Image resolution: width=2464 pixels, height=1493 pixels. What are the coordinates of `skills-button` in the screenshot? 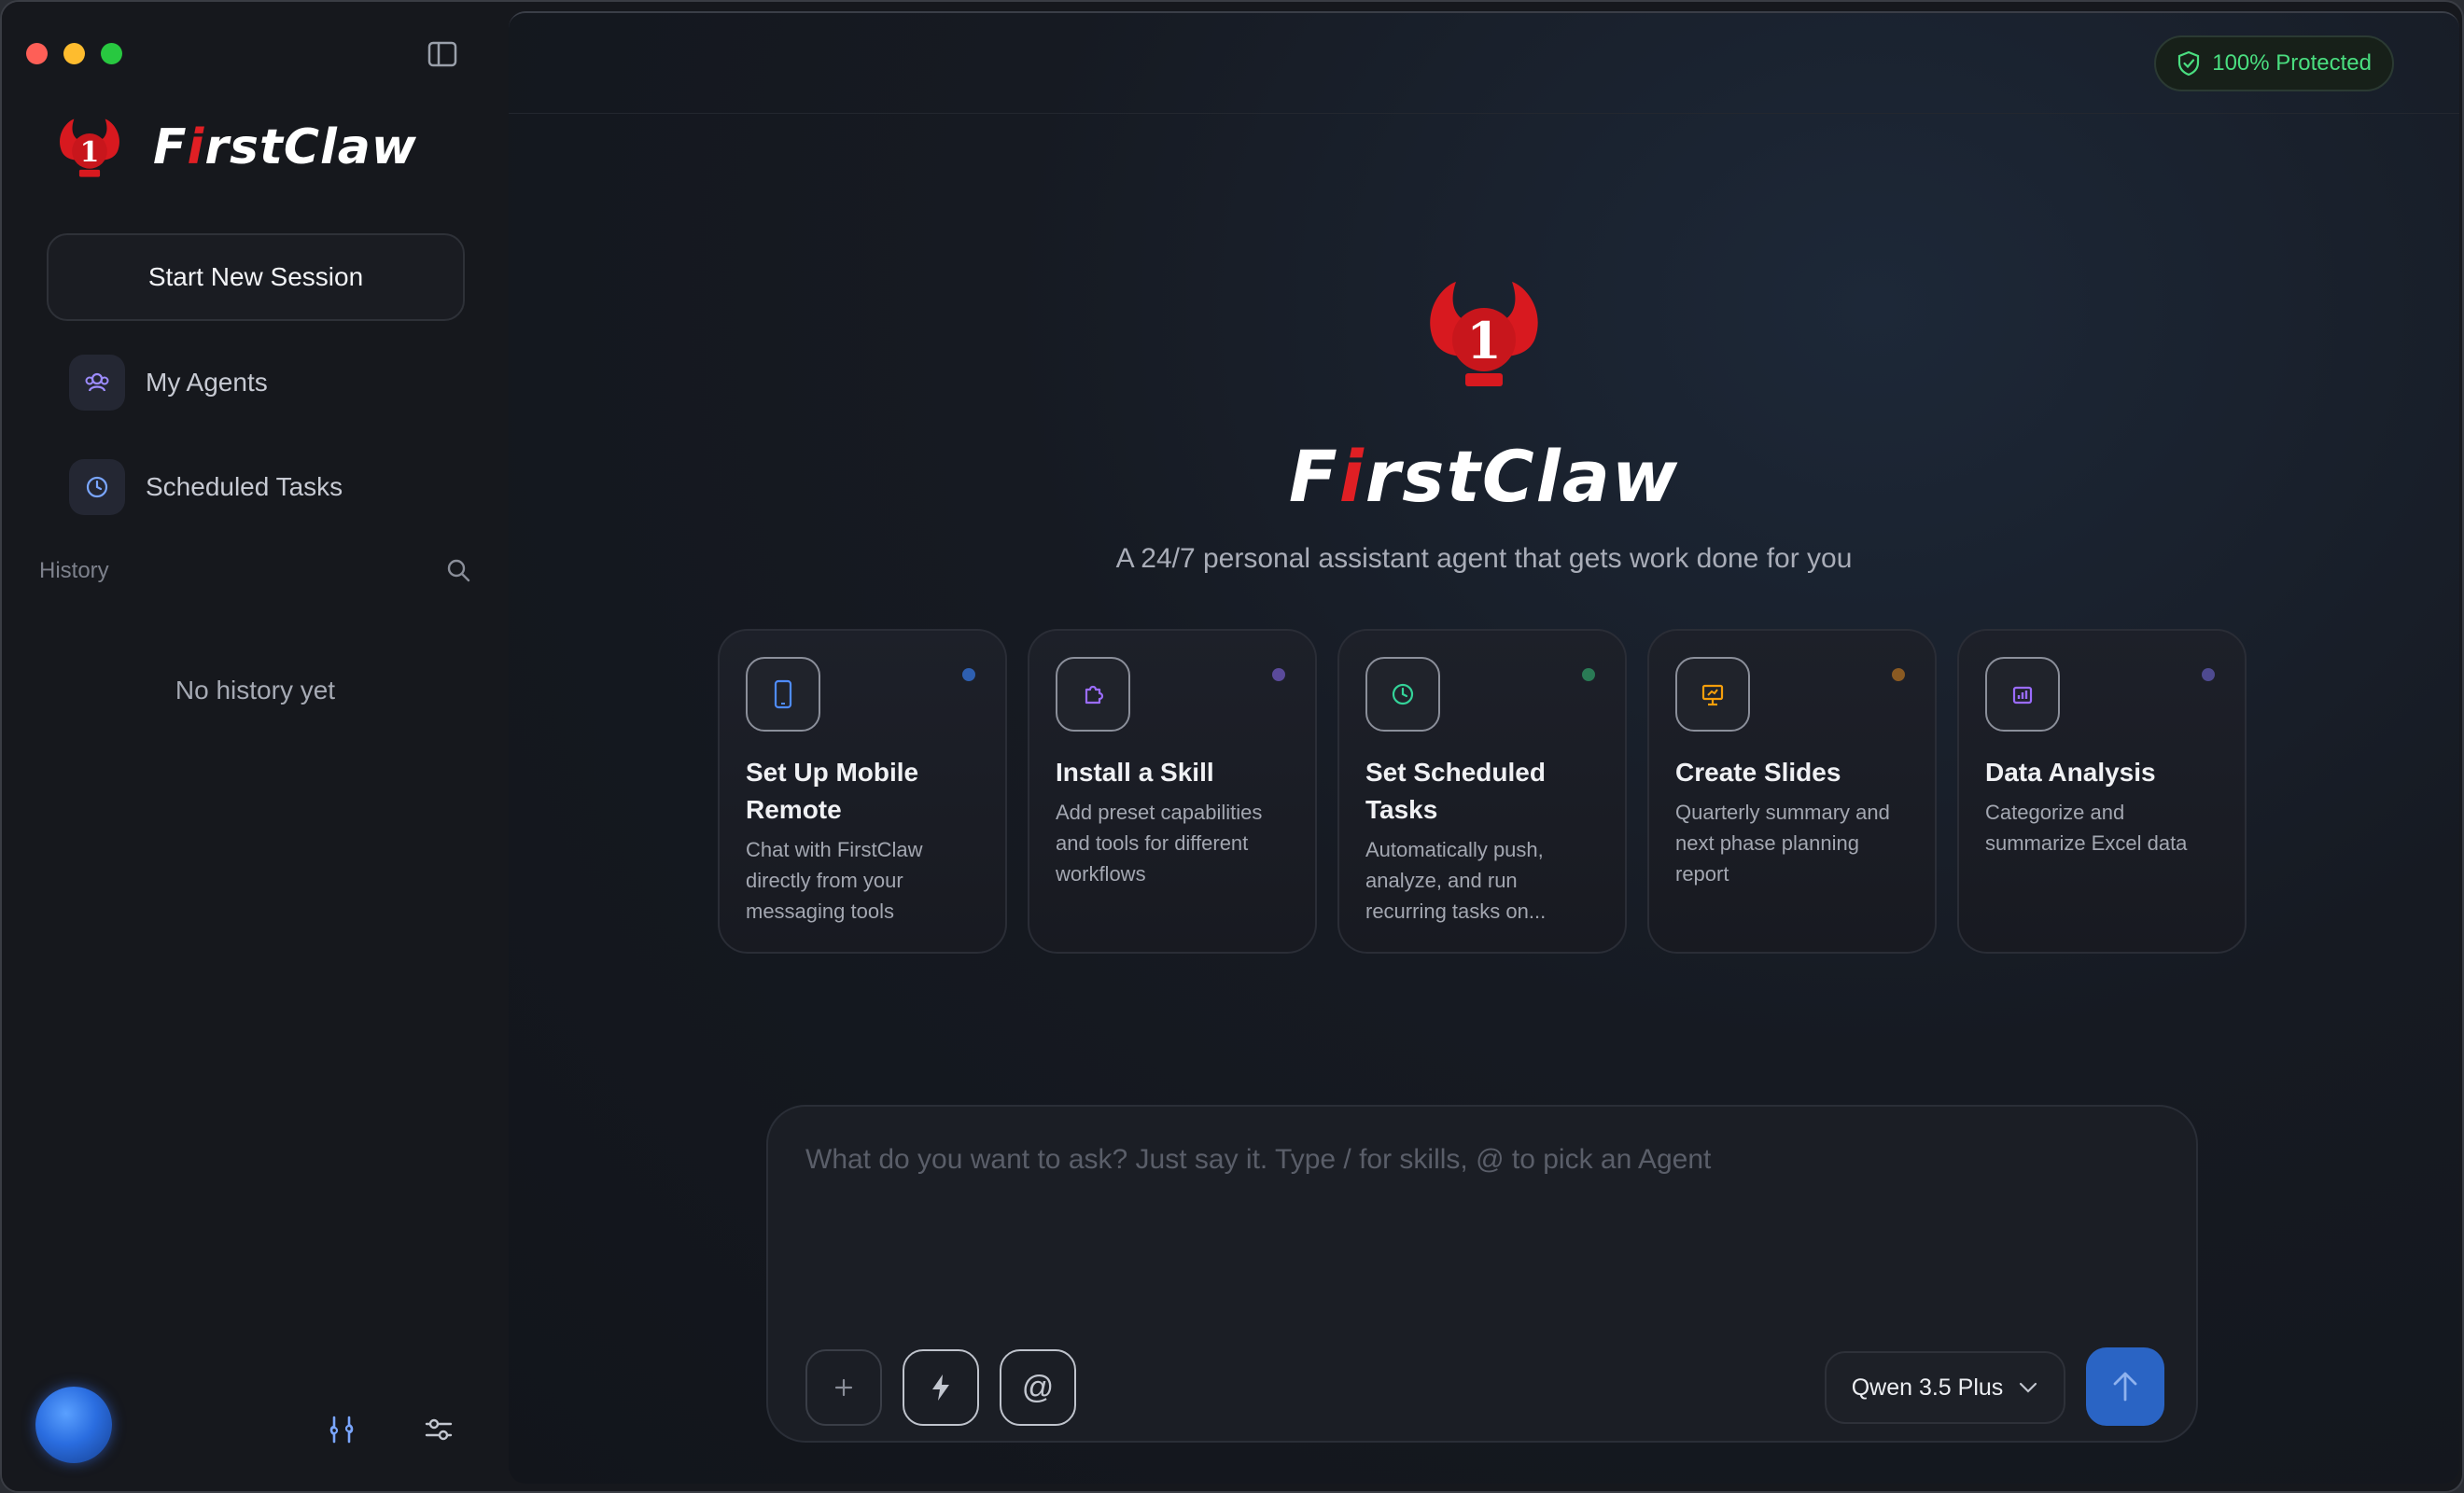 It's located at (941, 1387).